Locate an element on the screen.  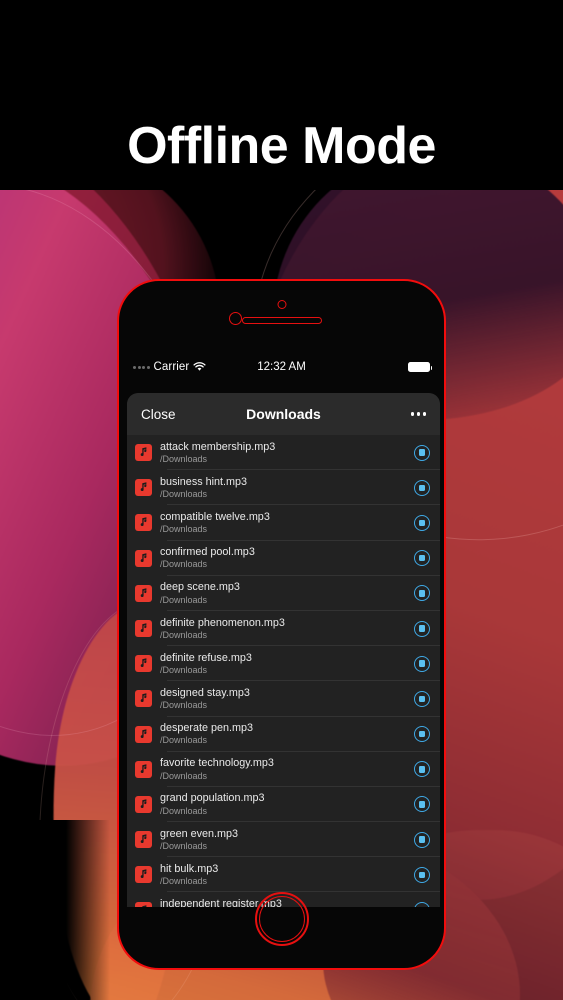
download-row-text: compatible twelve.mp3/Downloads is located at coordinates (284, 523).